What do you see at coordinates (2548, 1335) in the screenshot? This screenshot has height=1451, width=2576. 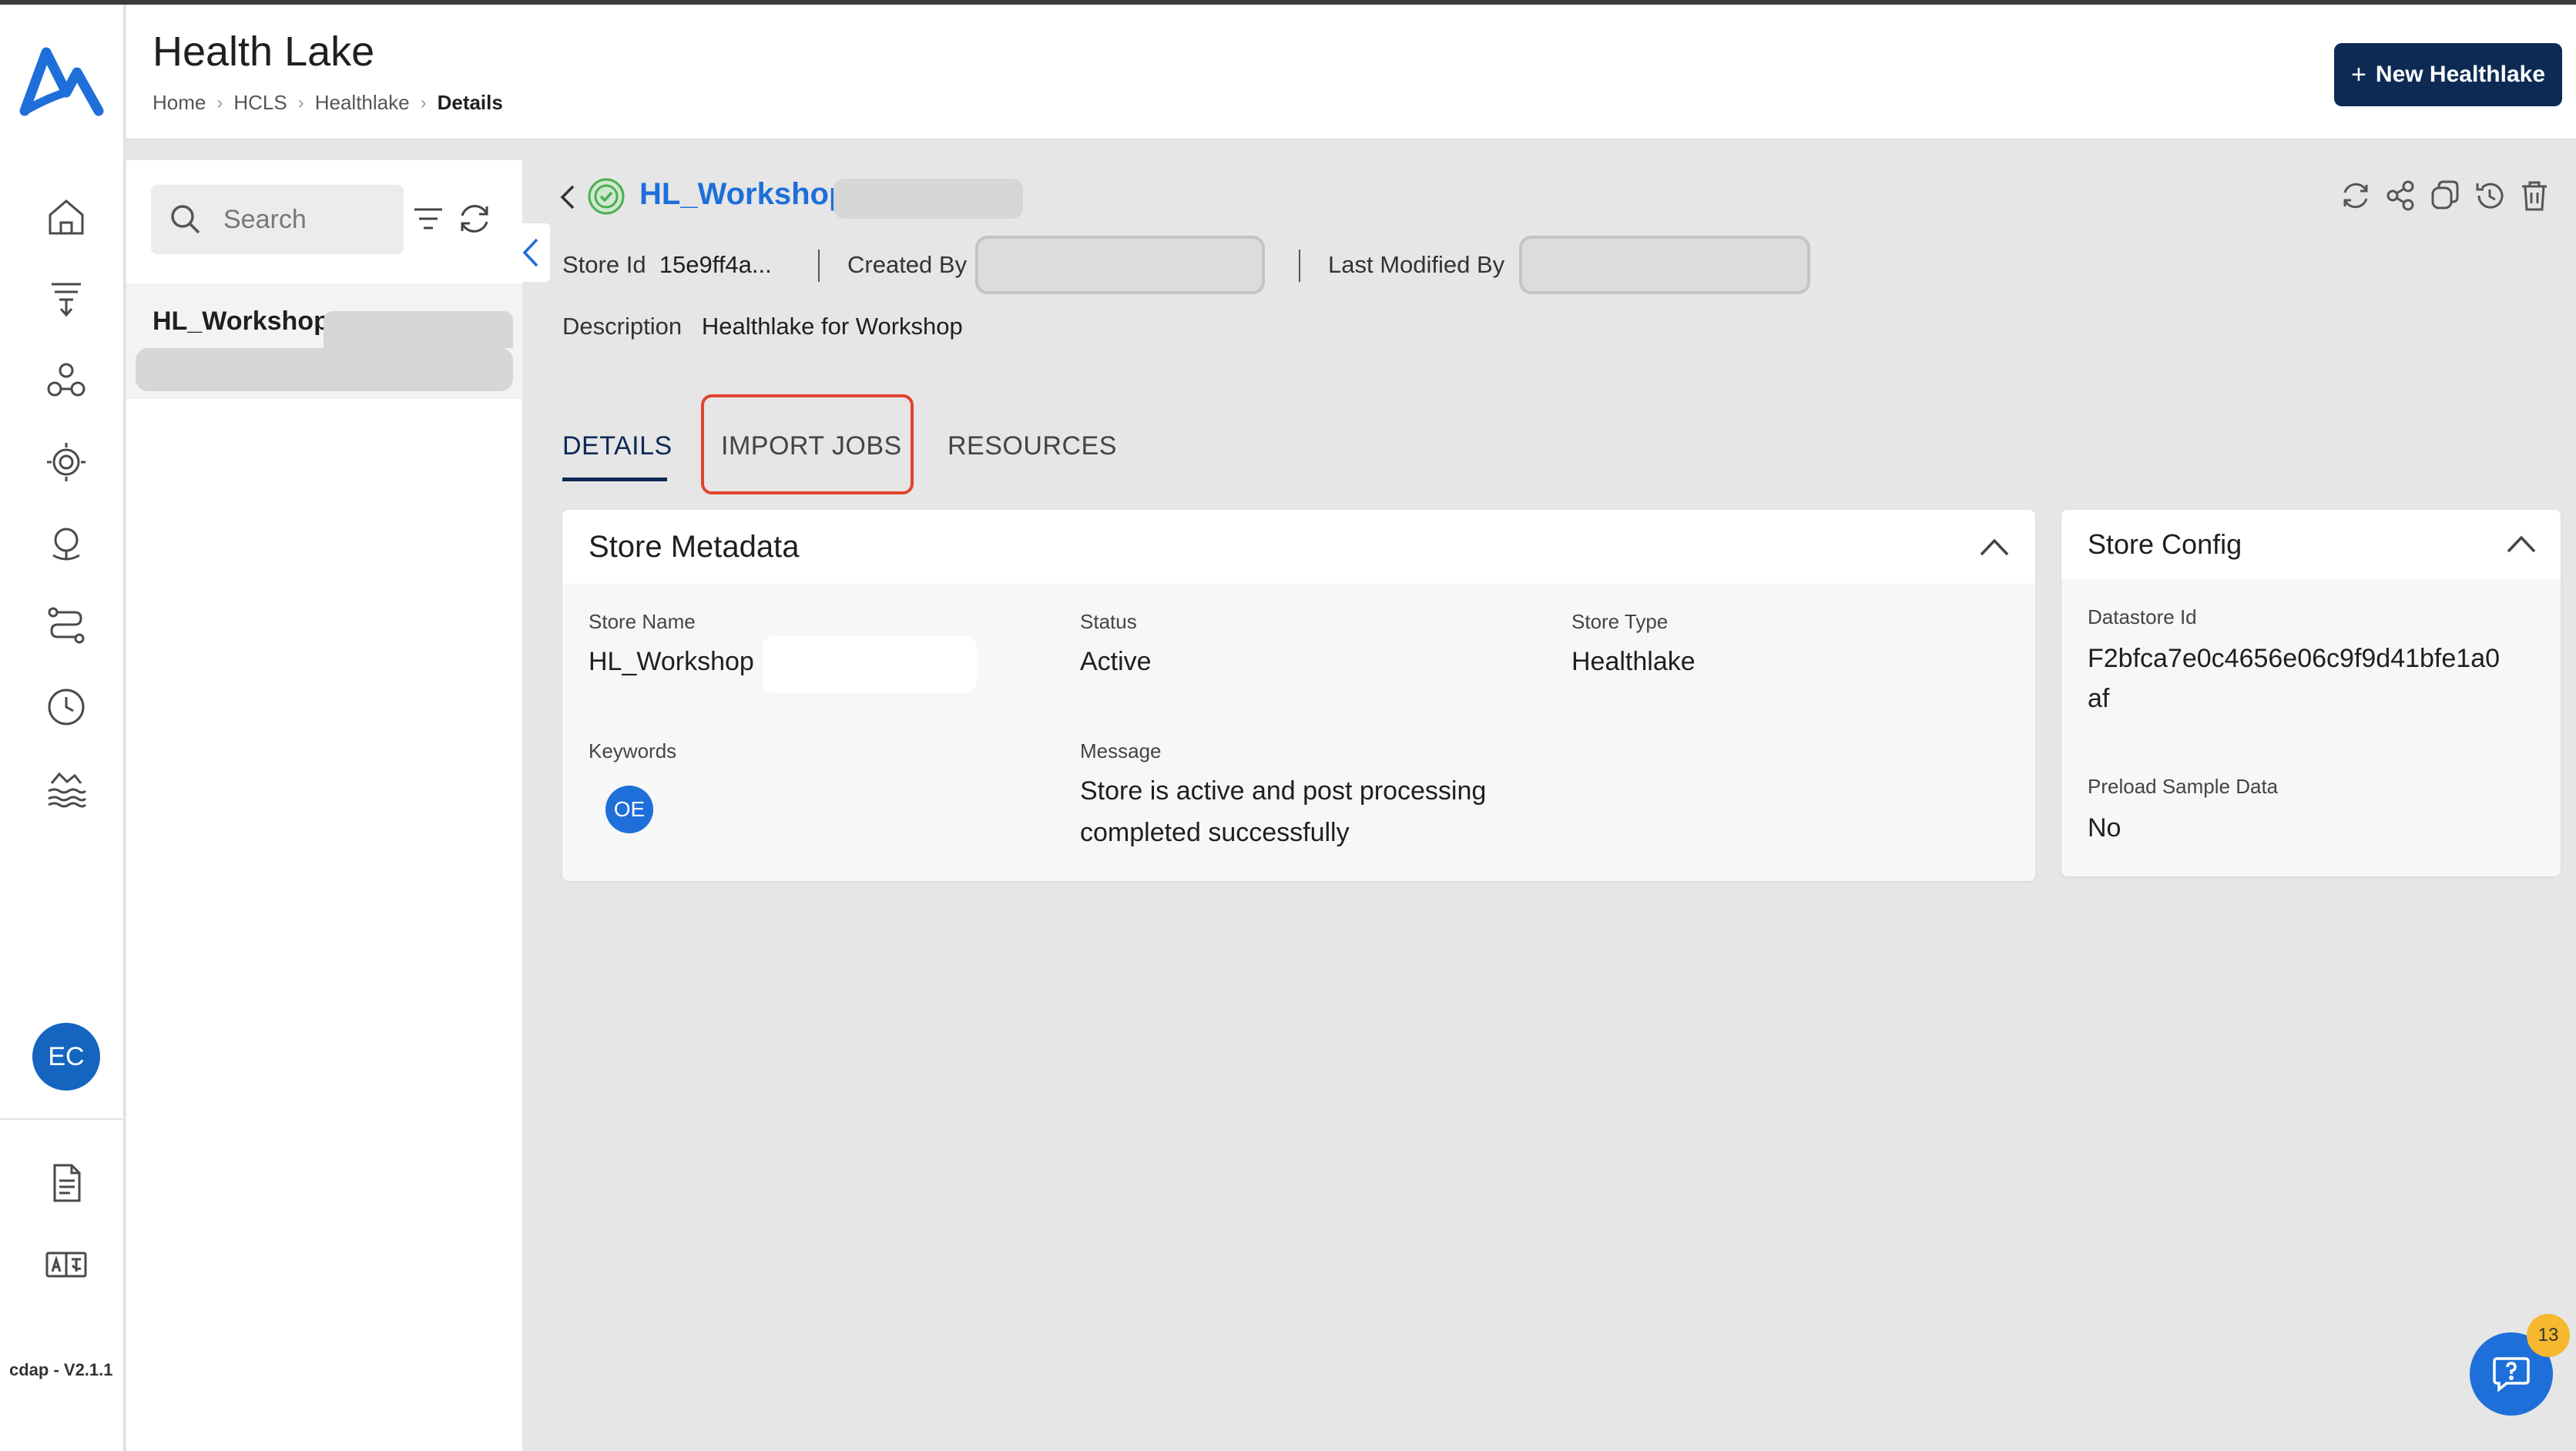 I see `notification-badge: 13` at bounding box center [2548, 1335].